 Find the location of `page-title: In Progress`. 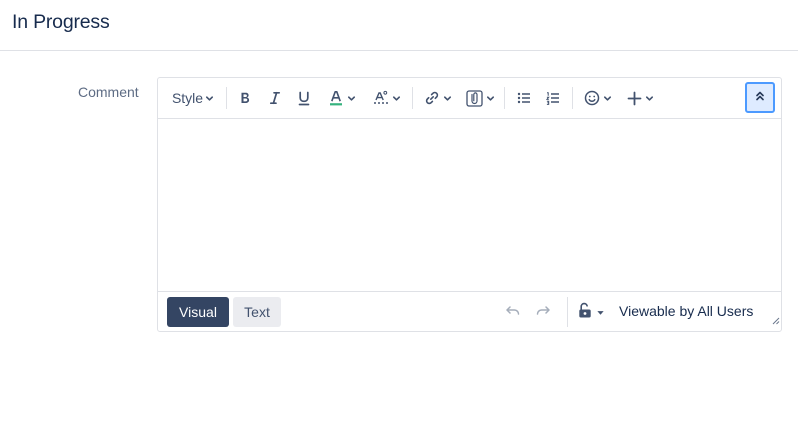

page-title: In Progress is located at coordinates (61, 22).